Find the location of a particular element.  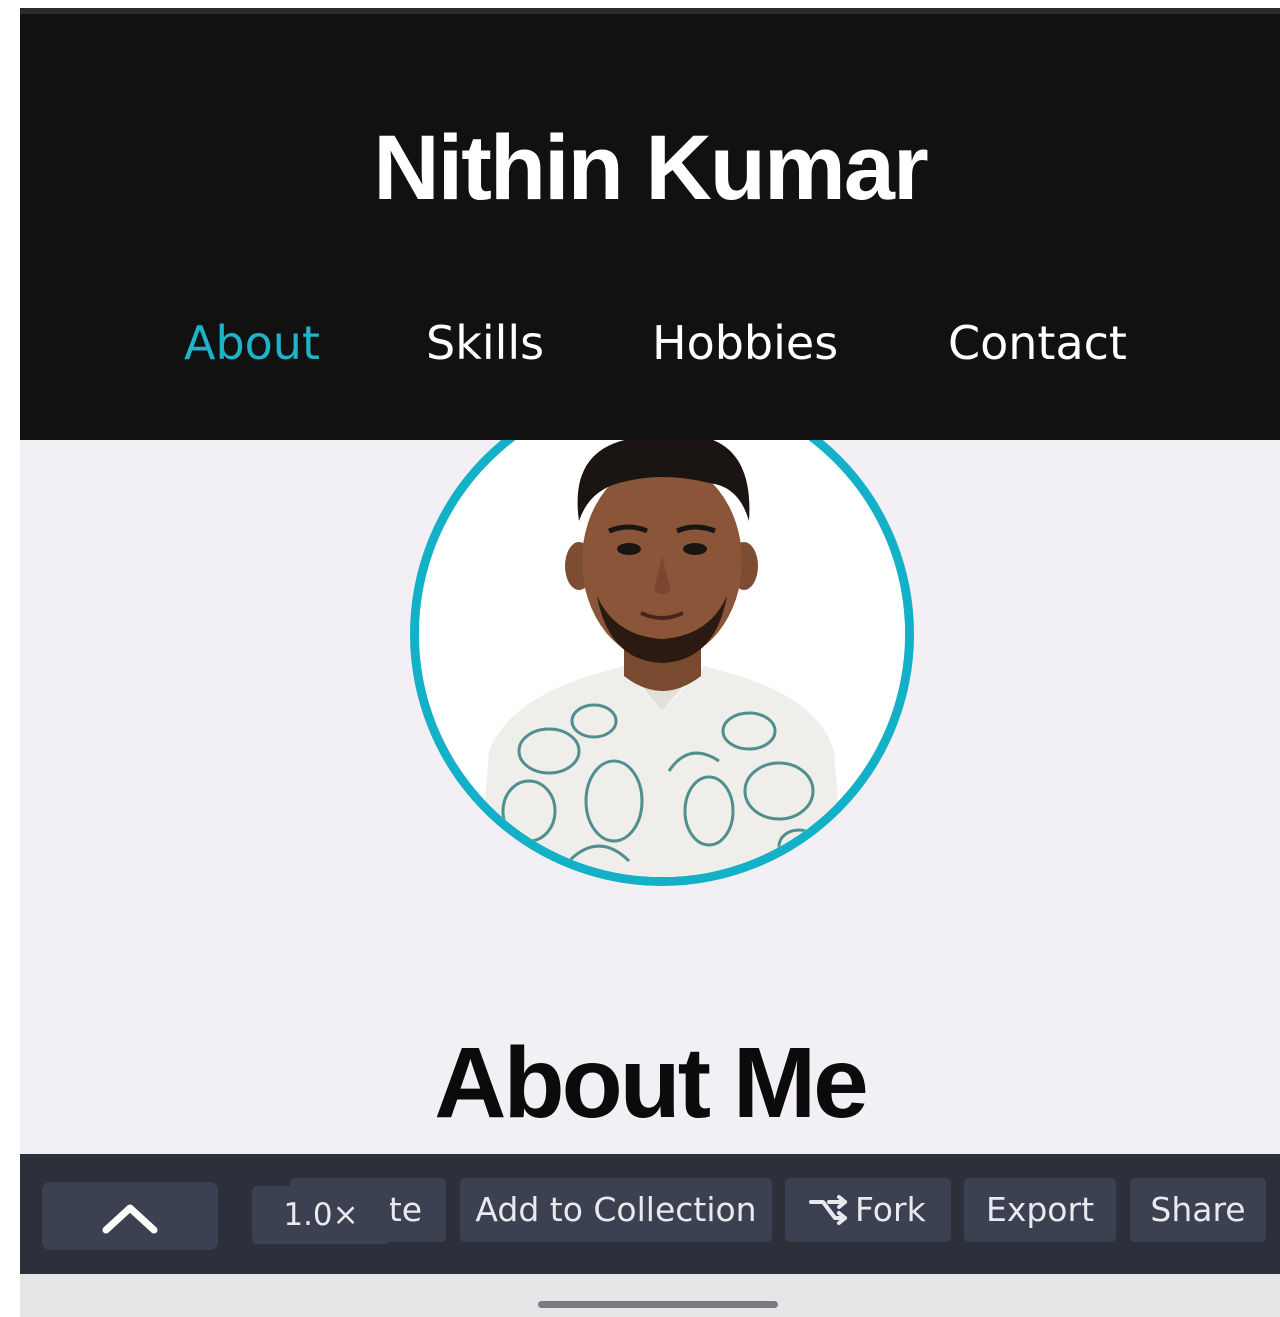

zoom-level-label: 1.0× is located at coordinates (321, 1215).